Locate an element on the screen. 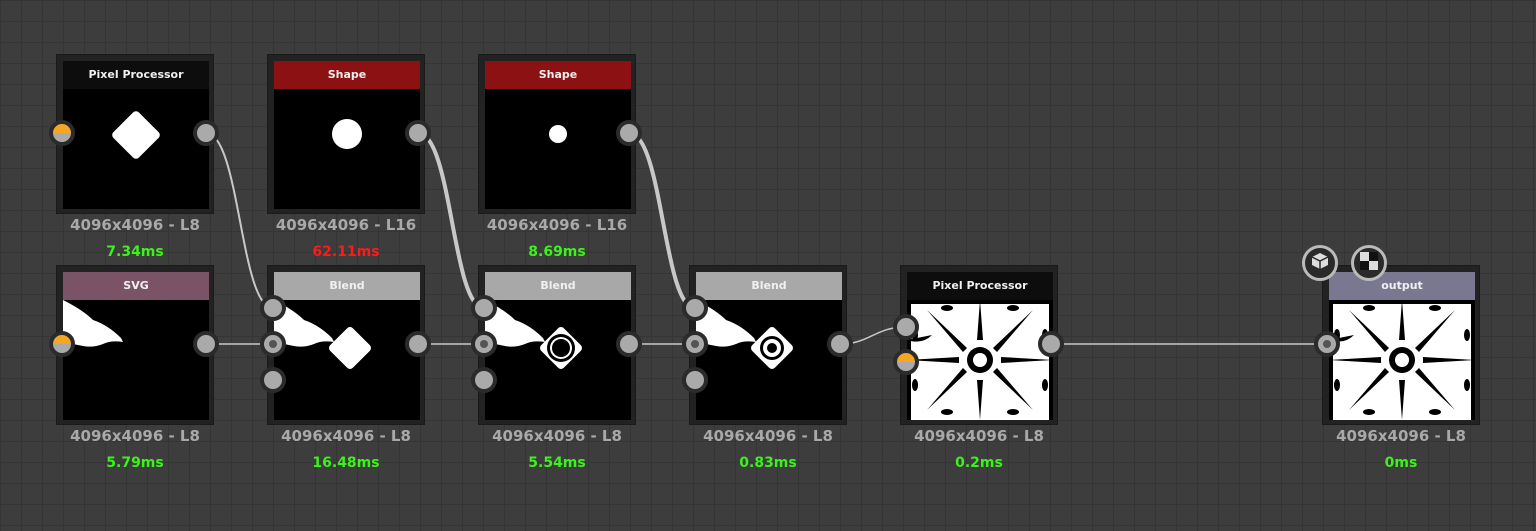 The width and height of the screenshot is (1536, 531). 3d-cube-icon is located at coordinates (1320, 263).